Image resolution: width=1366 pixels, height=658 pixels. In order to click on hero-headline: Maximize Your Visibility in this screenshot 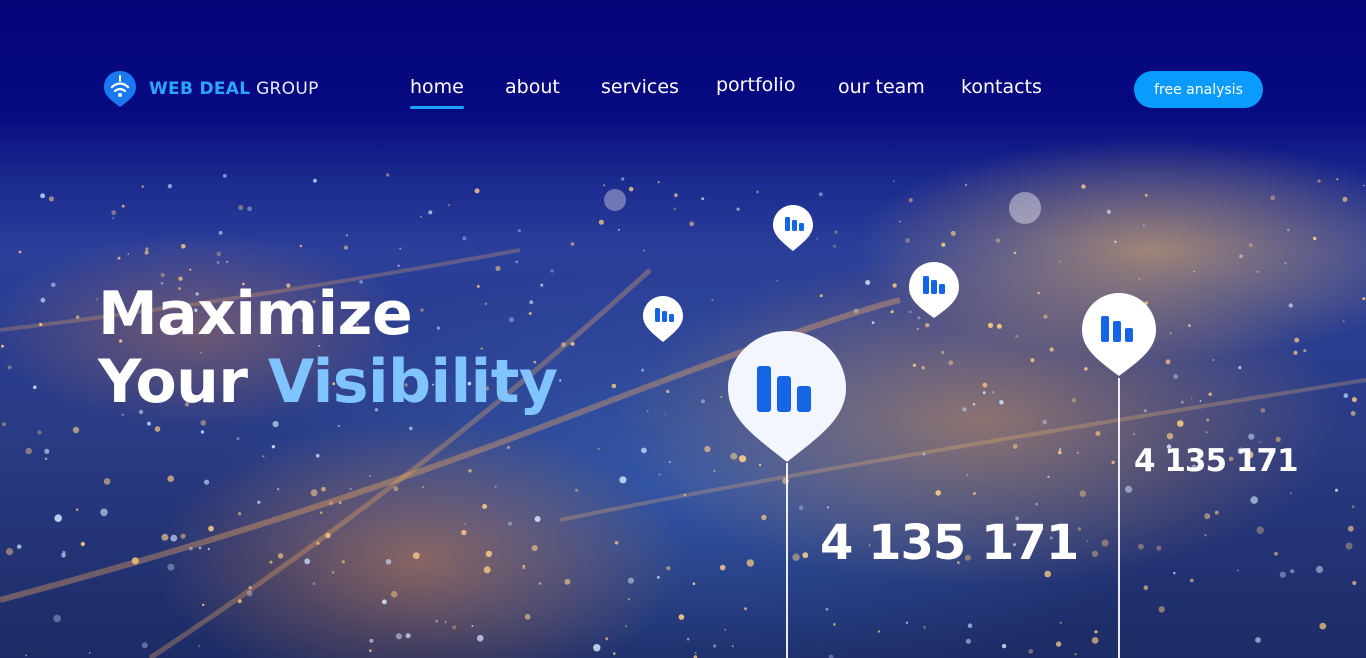, I will do `click(328, 348)`.